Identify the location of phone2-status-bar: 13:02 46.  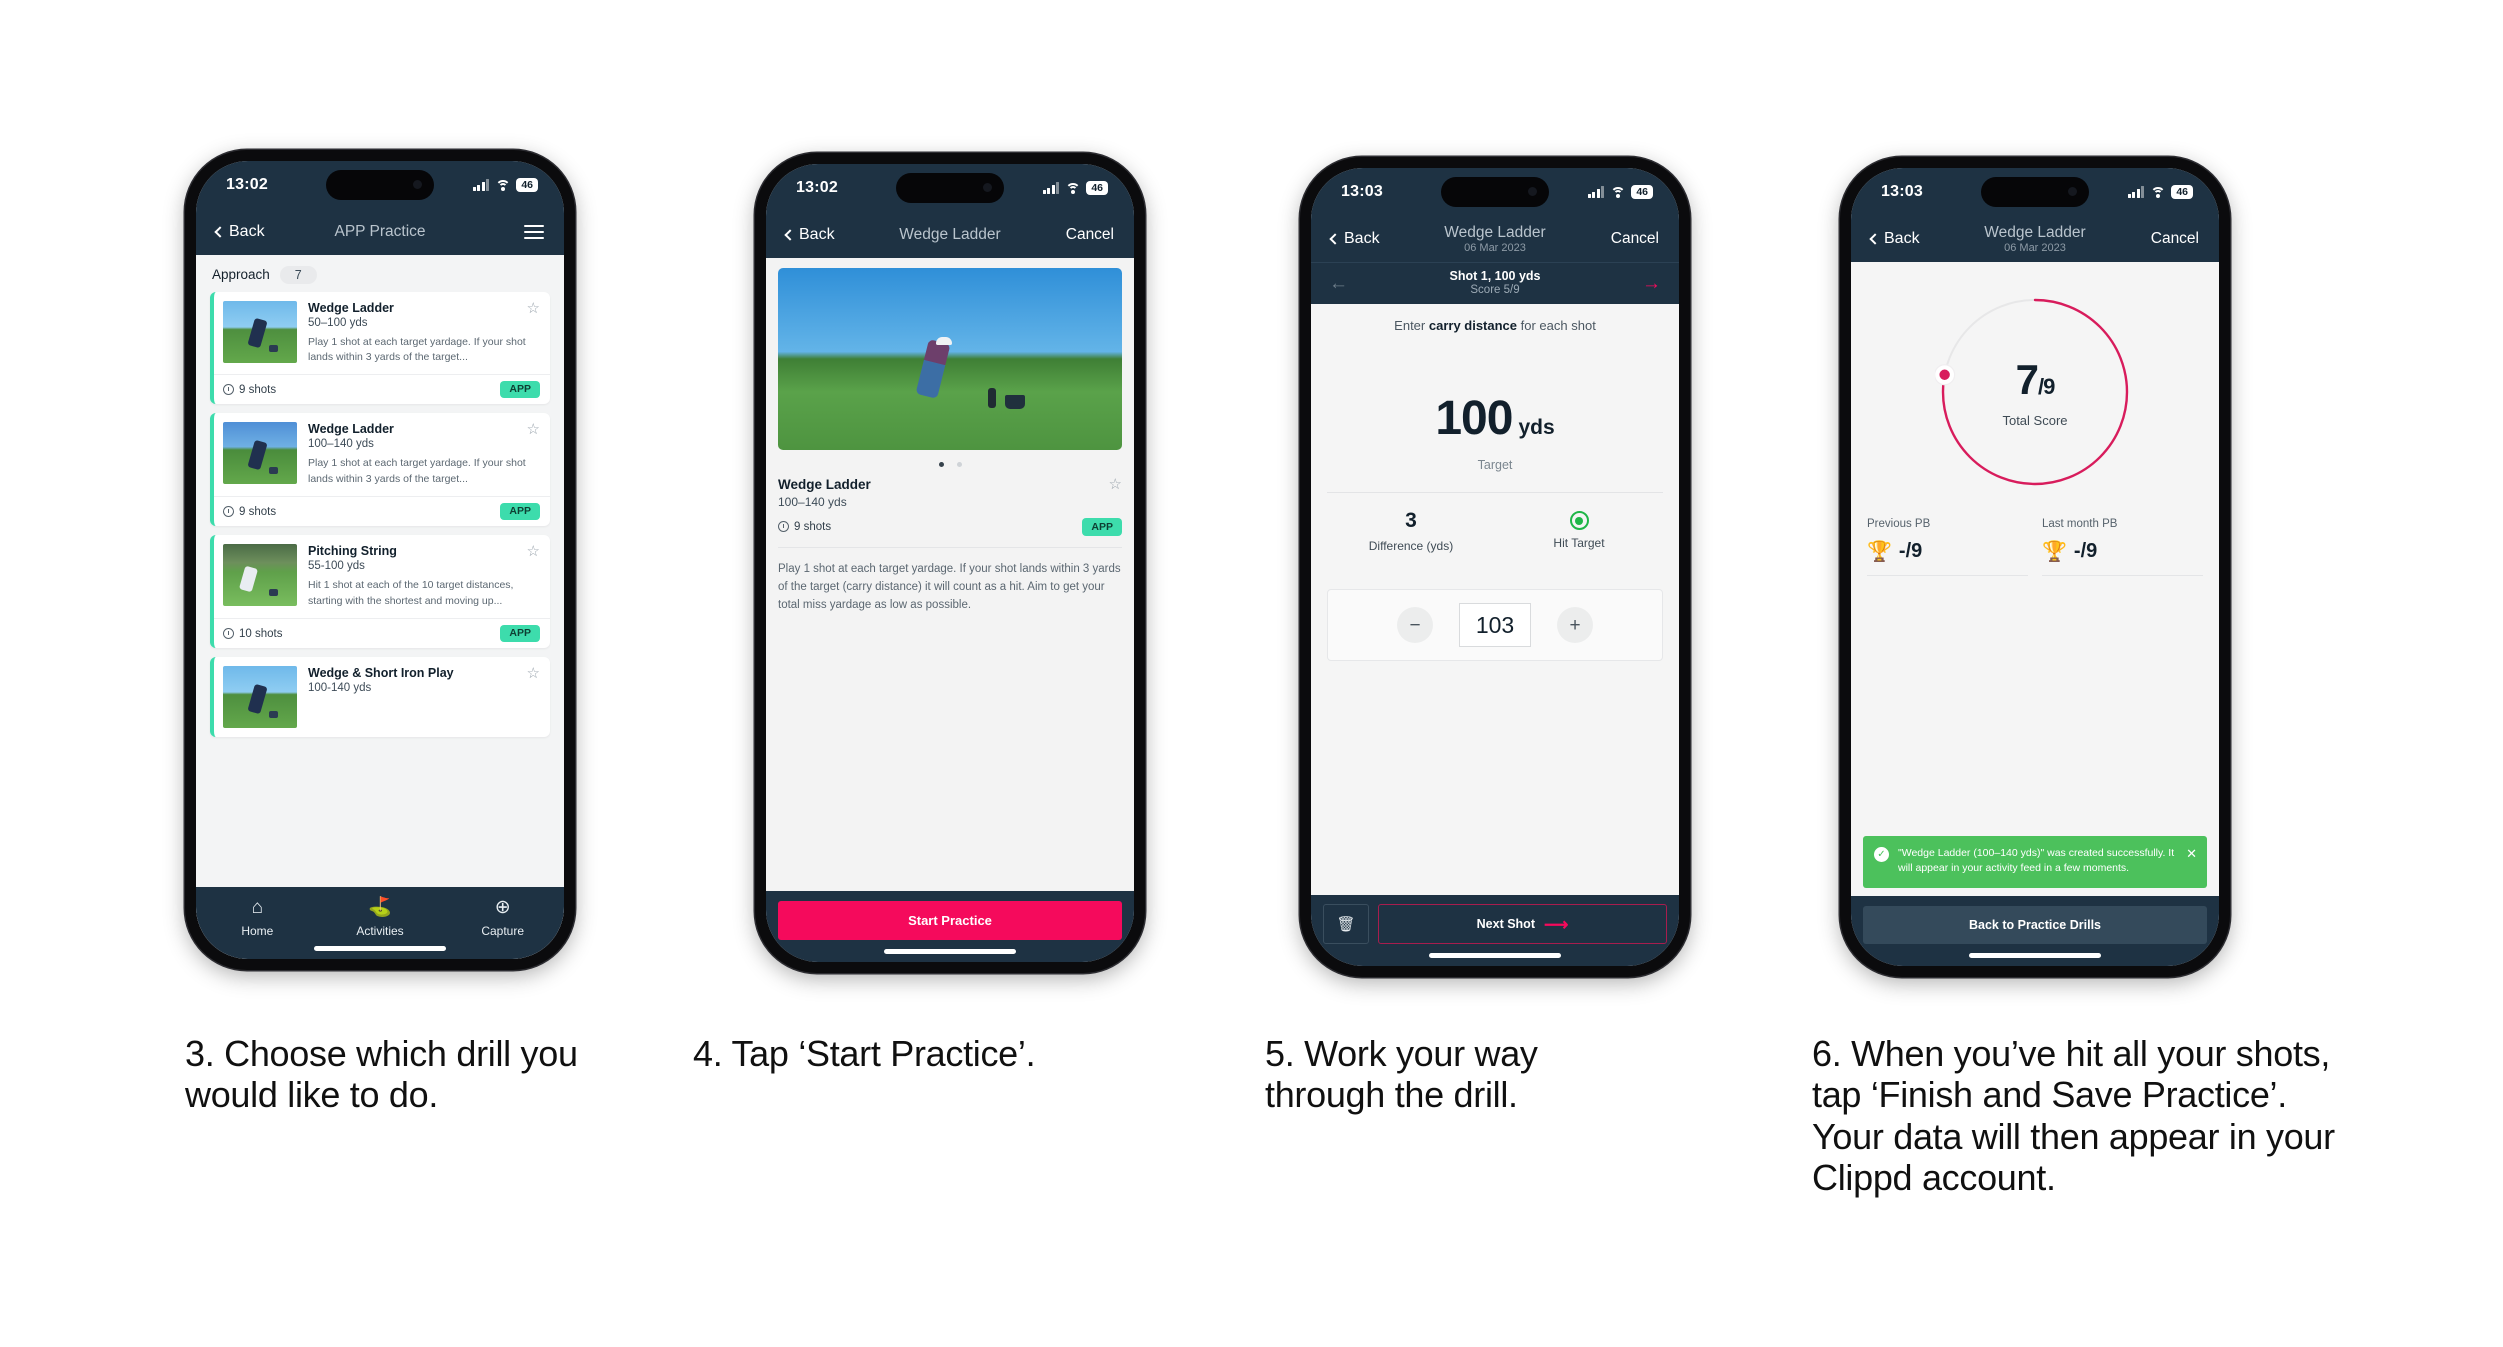
(950, 188).